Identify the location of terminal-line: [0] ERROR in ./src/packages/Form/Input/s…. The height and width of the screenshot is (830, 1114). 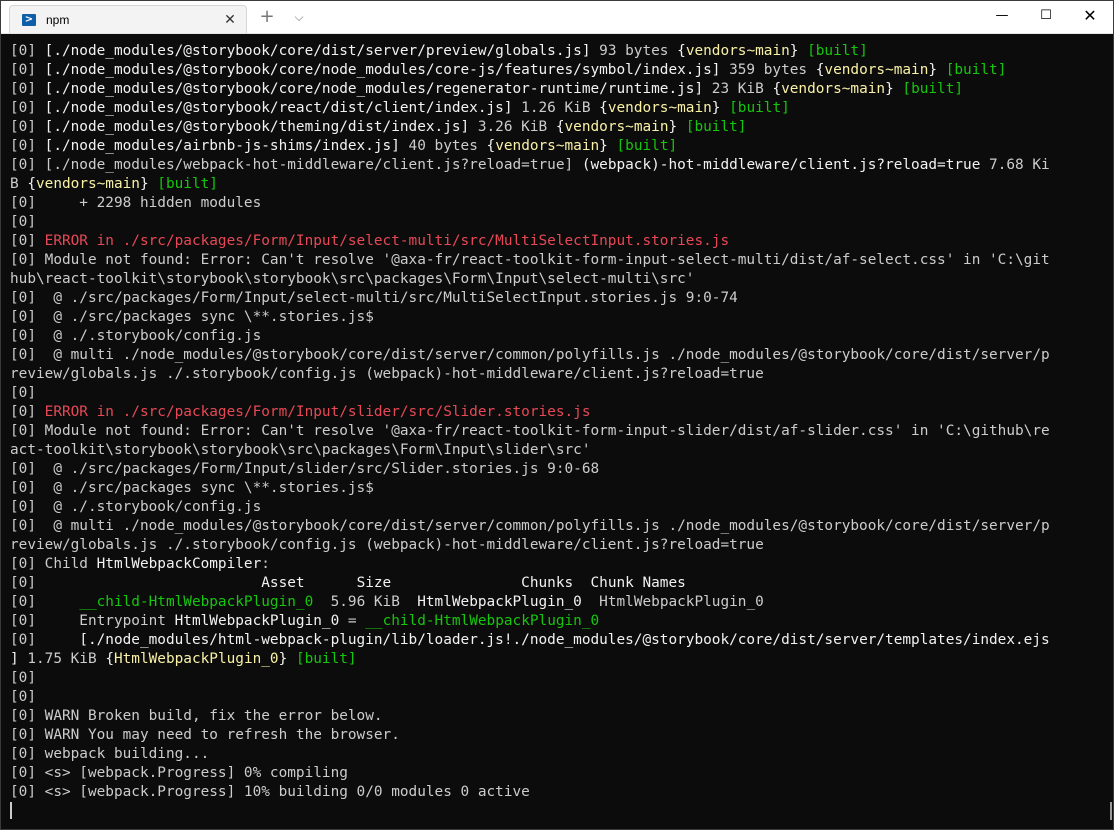
(561, 412).